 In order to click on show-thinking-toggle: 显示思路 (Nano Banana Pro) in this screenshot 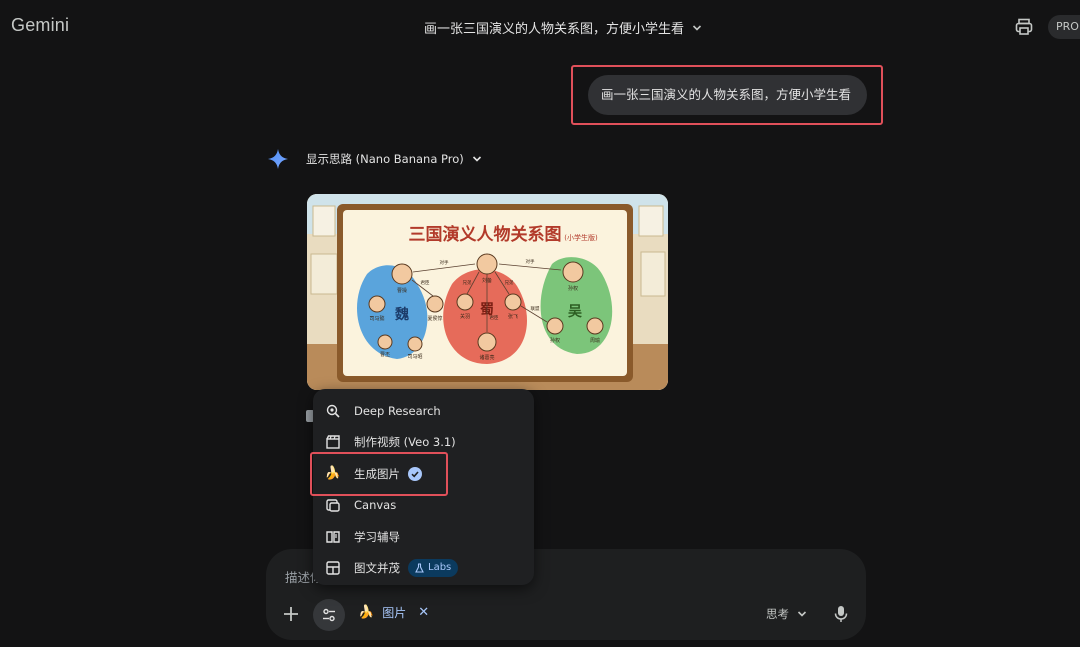, I will do `click(394, 159)`.